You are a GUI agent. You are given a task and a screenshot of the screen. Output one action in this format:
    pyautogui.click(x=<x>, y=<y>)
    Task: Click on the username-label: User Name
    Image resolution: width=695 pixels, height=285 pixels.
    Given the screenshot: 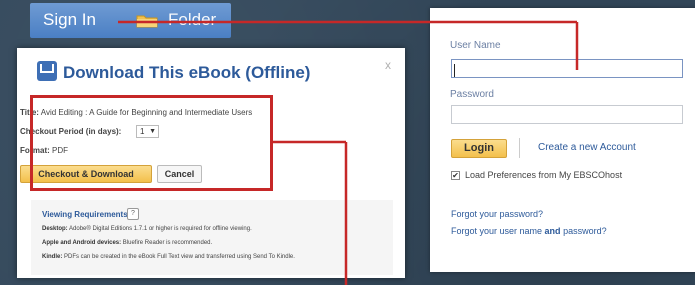 What is the action you would take?
    pyautogui.click(x=475, y=45)
    